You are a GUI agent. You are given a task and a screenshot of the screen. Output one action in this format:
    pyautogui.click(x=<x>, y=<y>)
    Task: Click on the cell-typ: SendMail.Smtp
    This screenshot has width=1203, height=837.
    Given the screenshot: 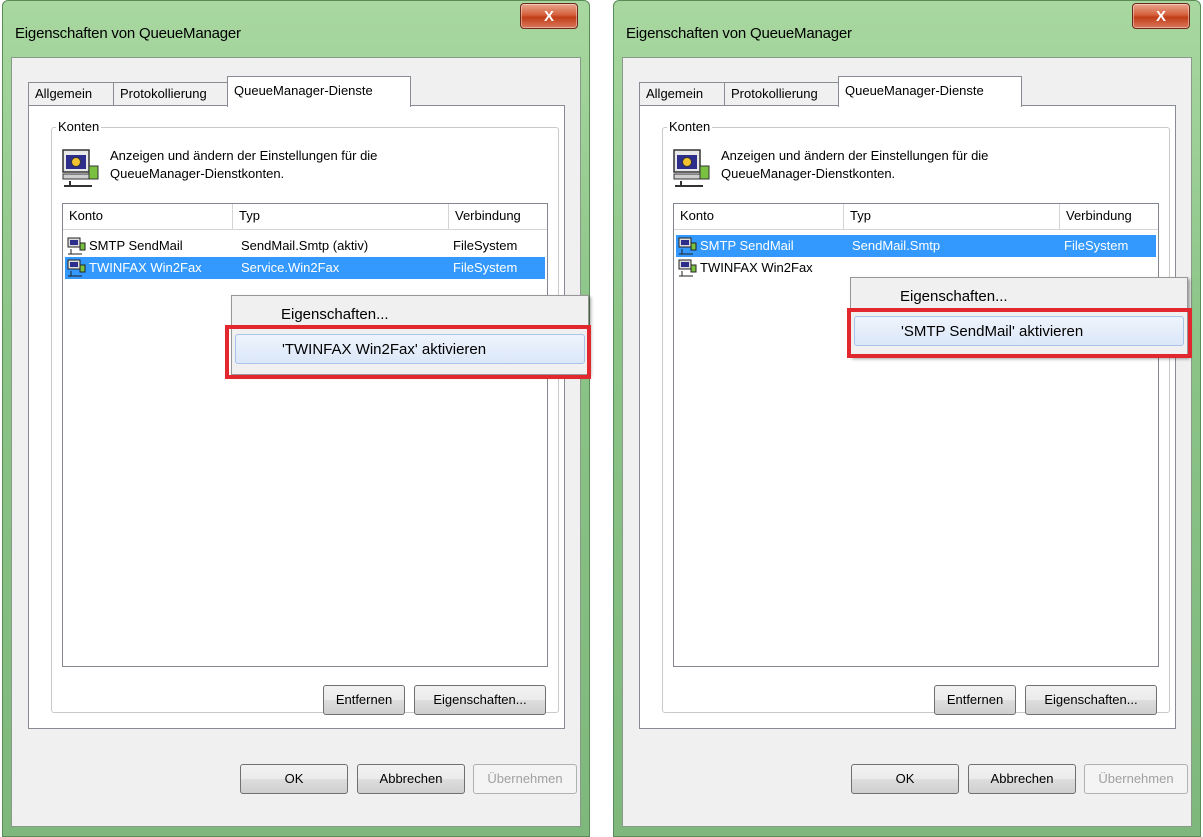 What is the action you would take?
    pyautogui.click(x=896, y=245)
    